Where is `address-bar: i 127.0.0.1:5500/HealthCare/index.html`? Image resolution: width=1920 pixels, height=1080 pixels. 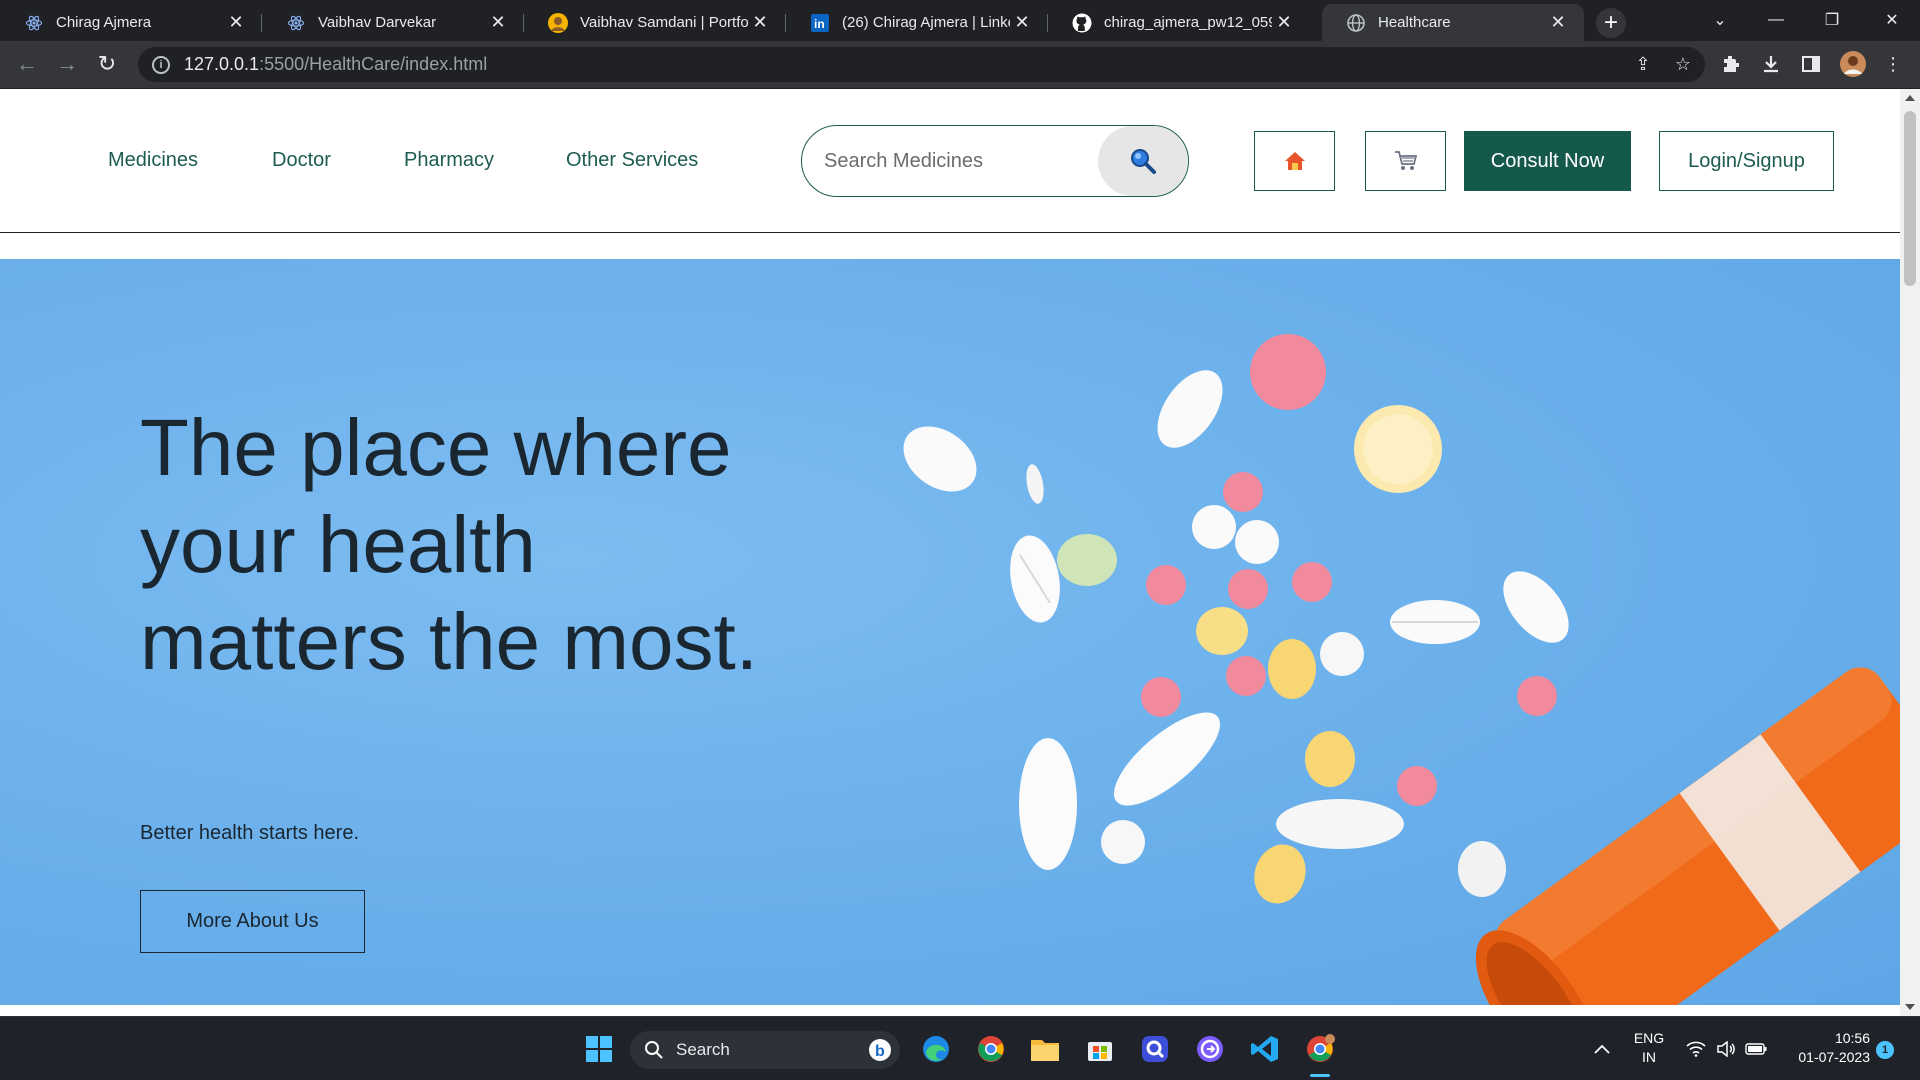 address-bar: i 127.0.0.1:5500/HealthCare/index.html is located at coordinates (921, 64).